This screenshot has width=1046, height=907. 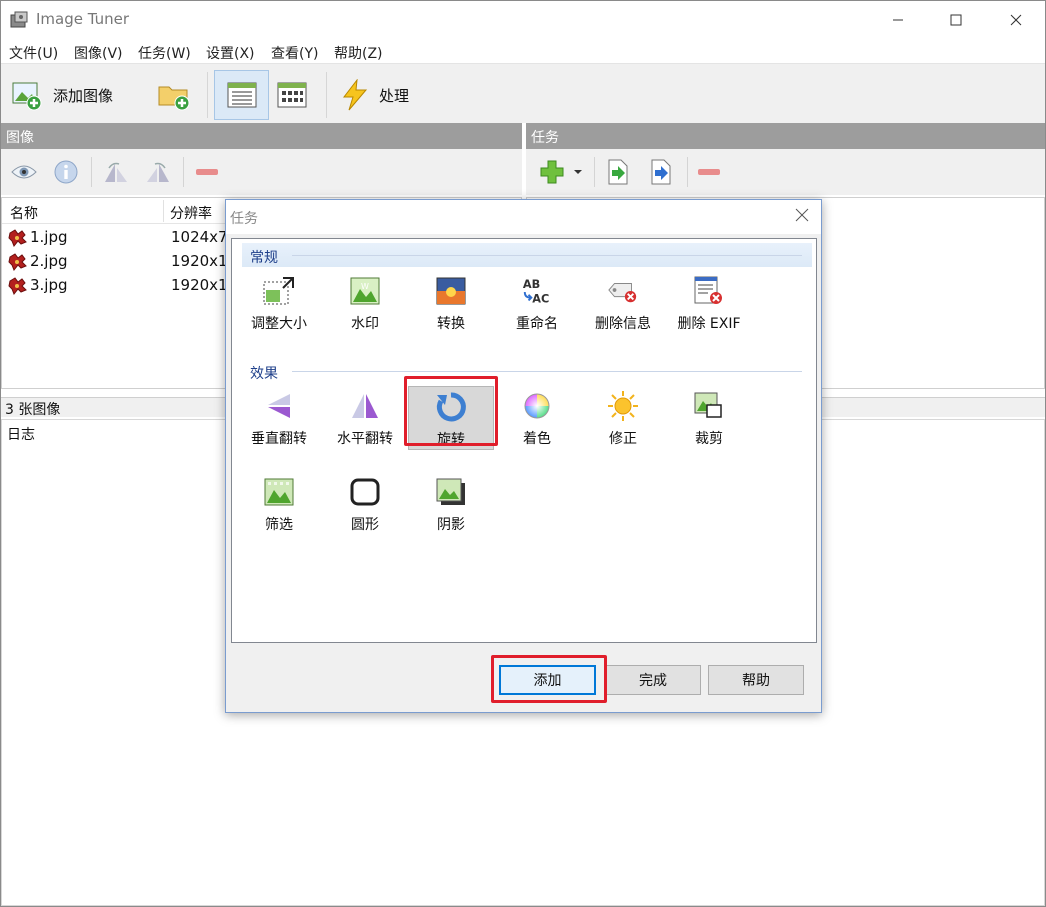 I want to click on task-convert: 转换, so click(x=451, y=303).